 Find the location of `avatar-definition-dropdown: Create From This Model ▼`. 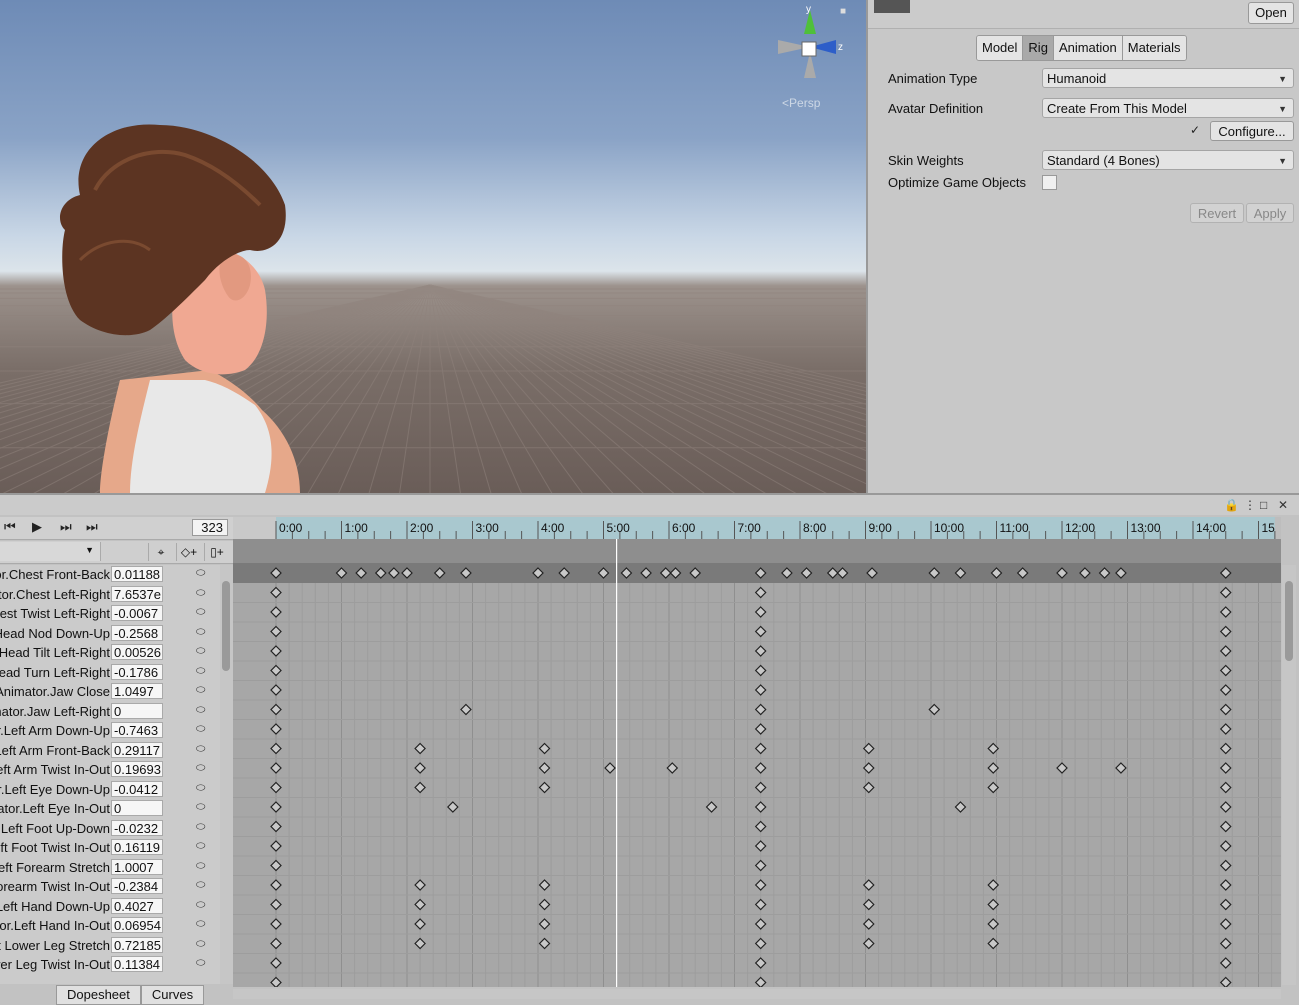

avatar-definition-dropdown: Create From This Model ▼ is located at coordinates (1168, 108).